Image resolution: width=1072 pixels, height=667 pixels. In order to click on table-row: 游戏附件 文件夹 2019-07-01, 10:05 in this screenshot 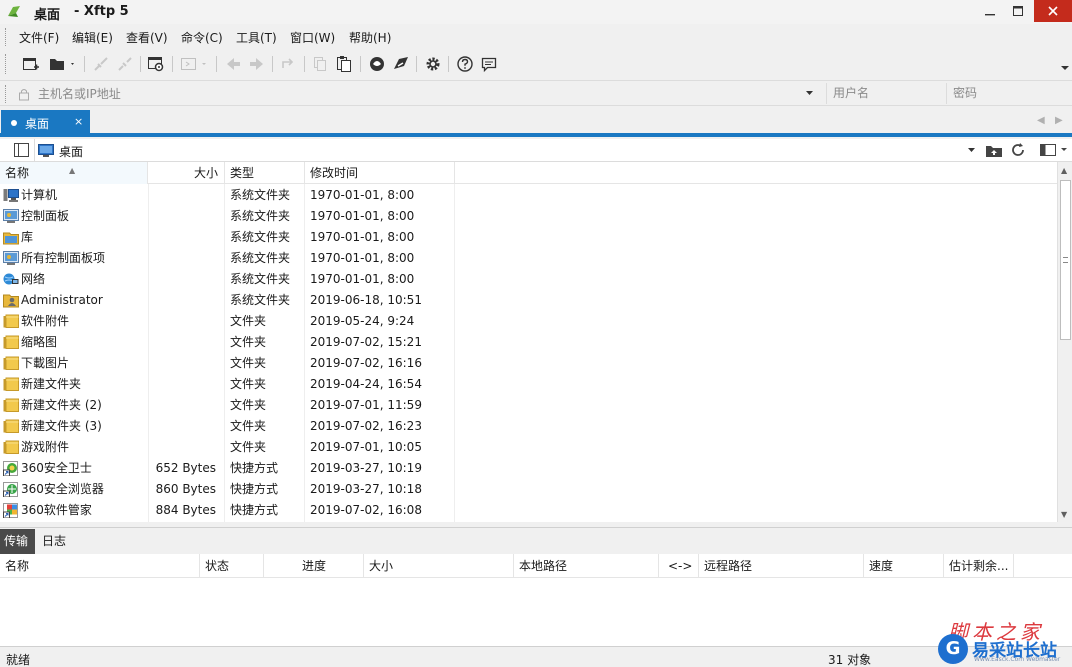, I will do `click(528, 447)`.